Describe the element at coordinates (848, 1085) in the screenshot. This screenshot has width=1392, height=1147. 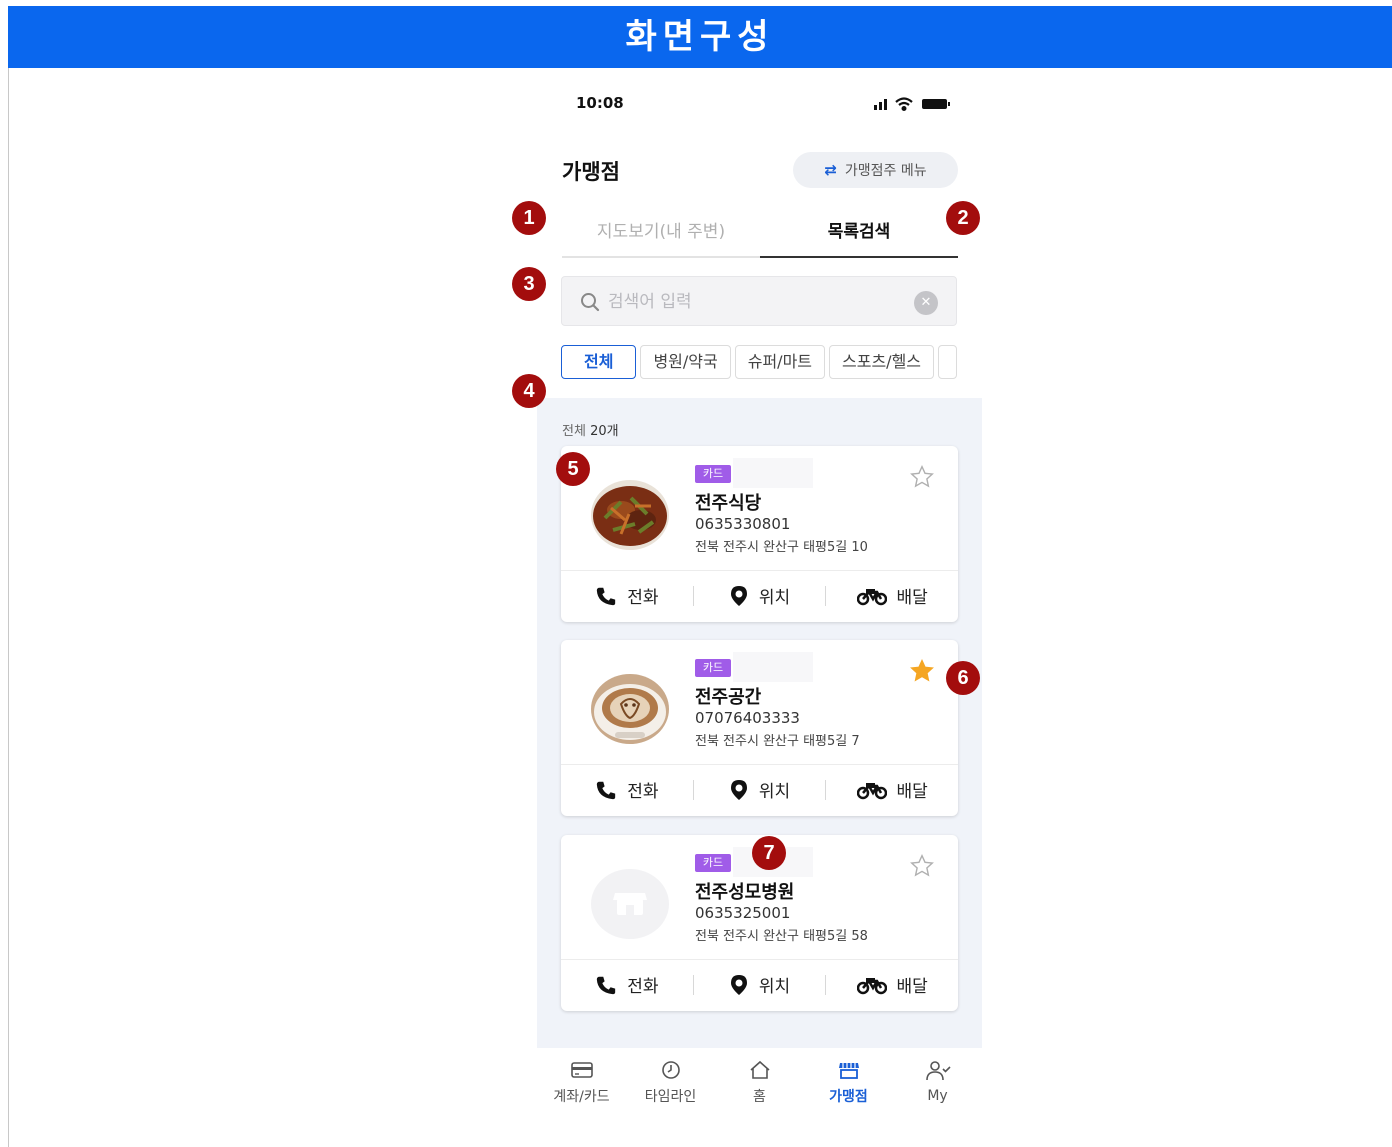
I see `nav-item-store: 가맹점` at that location.